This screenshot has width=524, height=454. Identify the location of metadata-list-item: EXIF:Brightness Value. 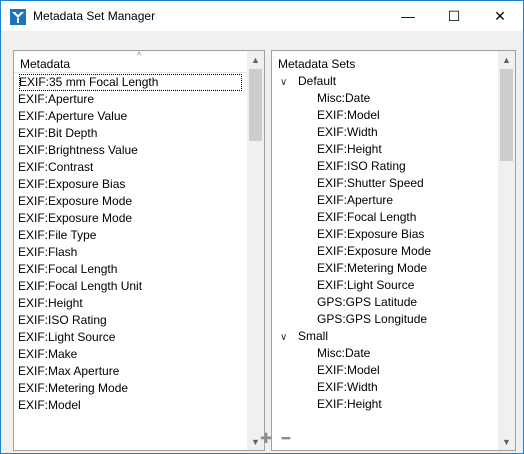
(78, 150).